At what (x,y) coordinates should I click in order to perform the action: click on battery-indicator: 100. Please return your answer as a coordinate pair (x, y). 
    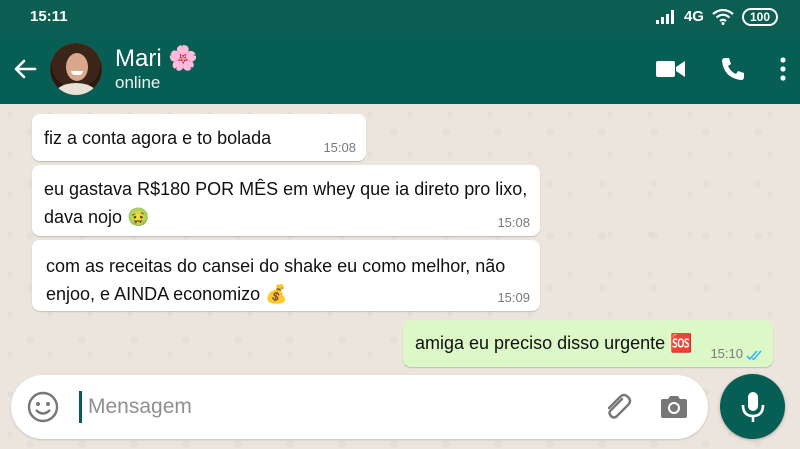
    Looking at the image, I should click on (759, 16).